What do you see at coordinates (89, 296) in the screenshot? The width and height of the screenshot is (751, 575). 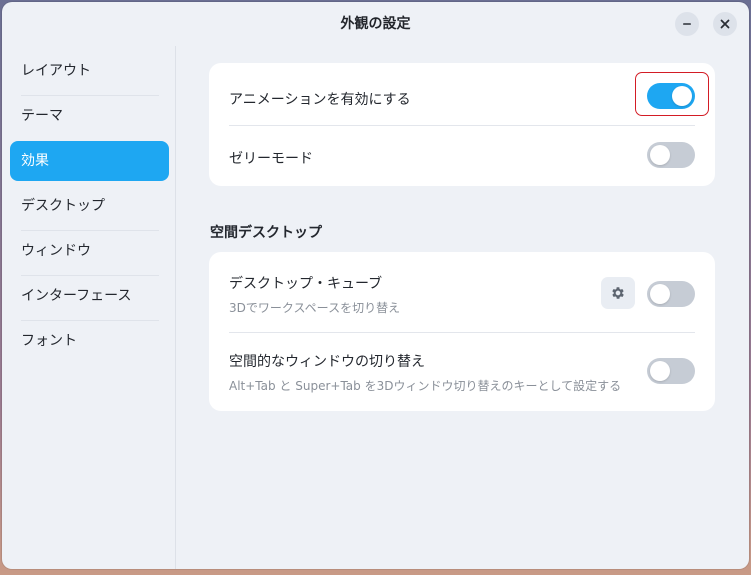 I see `sidebar-item-interface: インターフェース` at bounding box center [89, 296].